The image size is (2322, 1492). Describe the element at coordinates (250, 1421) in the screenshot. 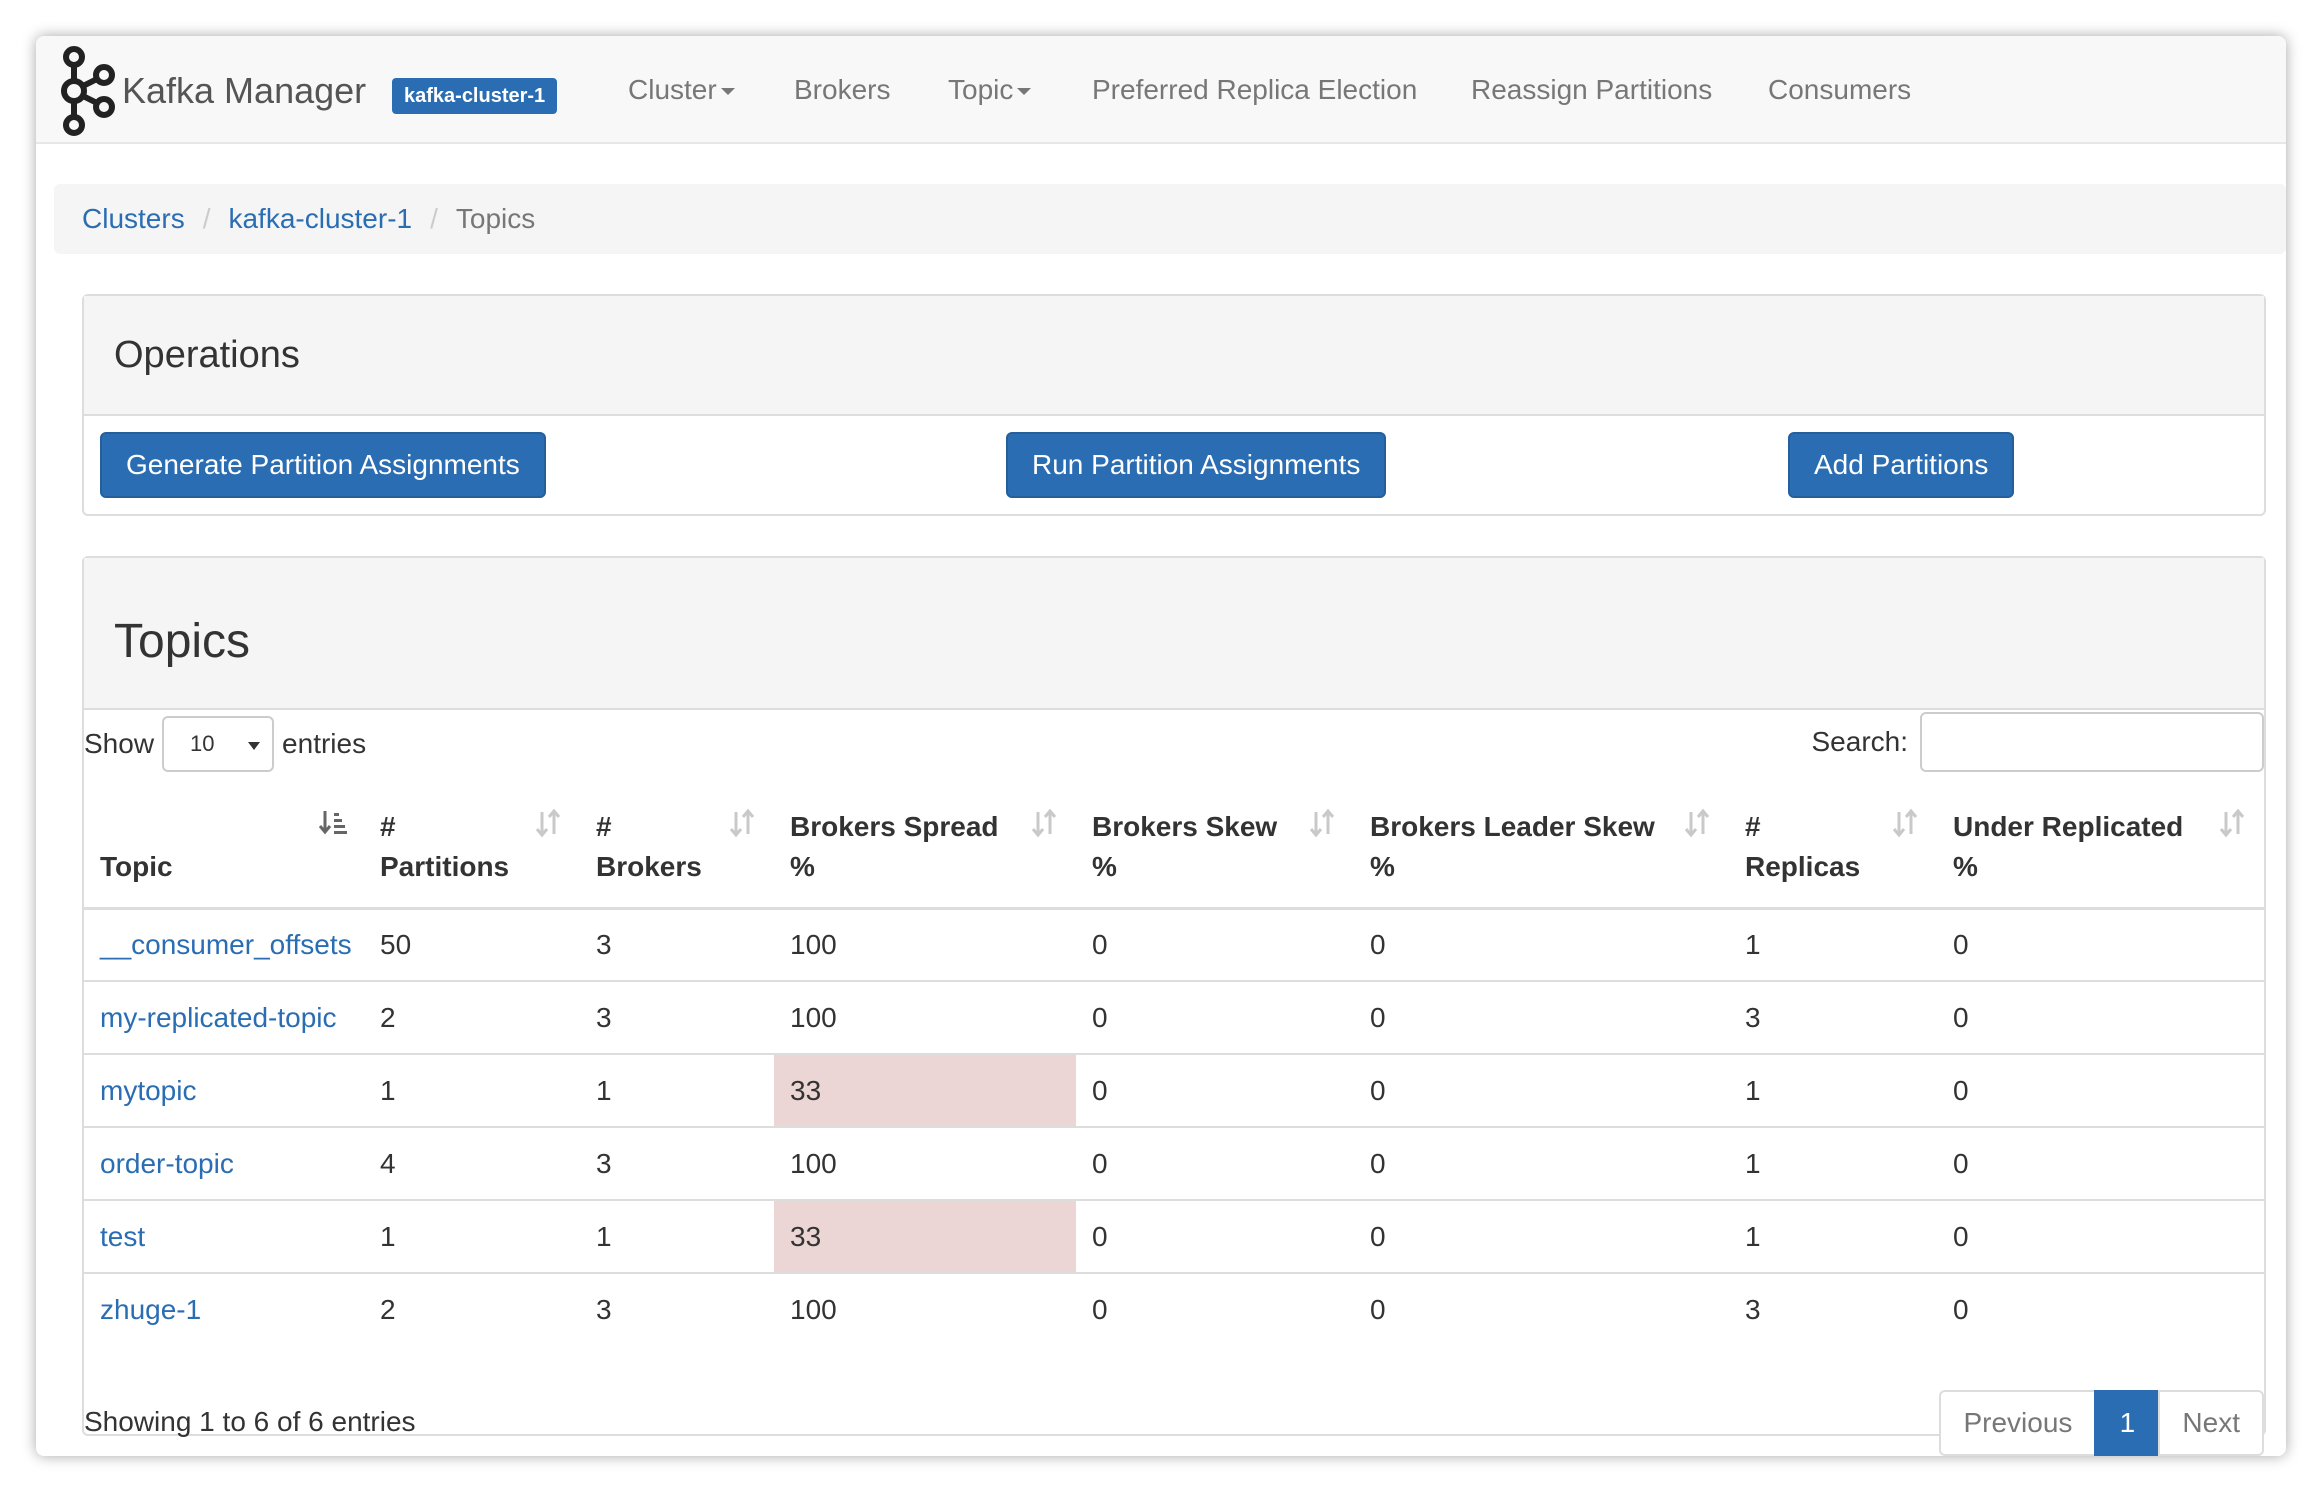

I see `table-info: Showing 1 to 6 of 6 entries` at that location.